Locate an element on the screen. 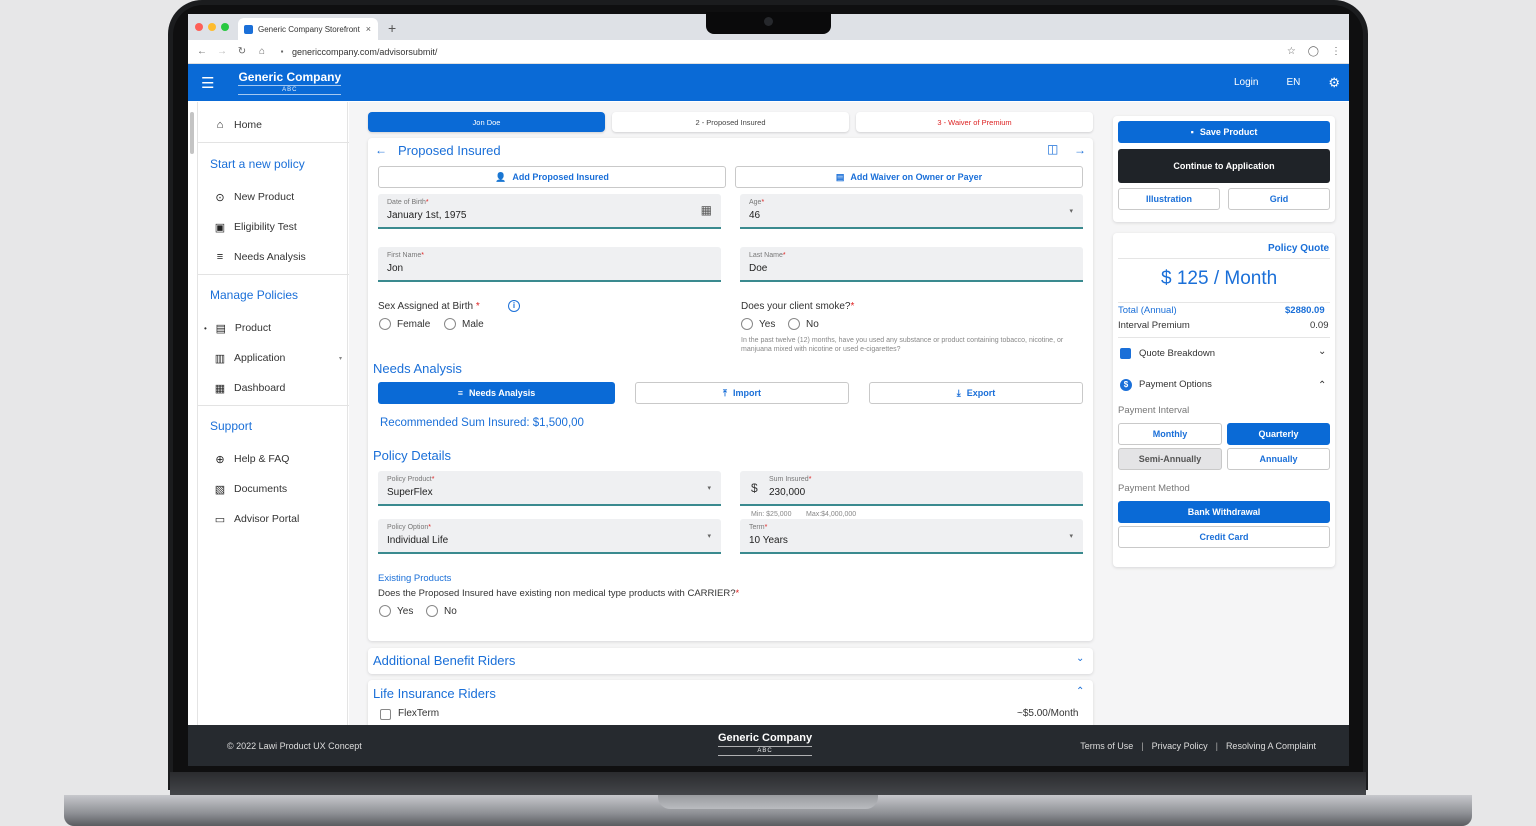  export-button: ⤓ Export is located at coordinates (976, 393).